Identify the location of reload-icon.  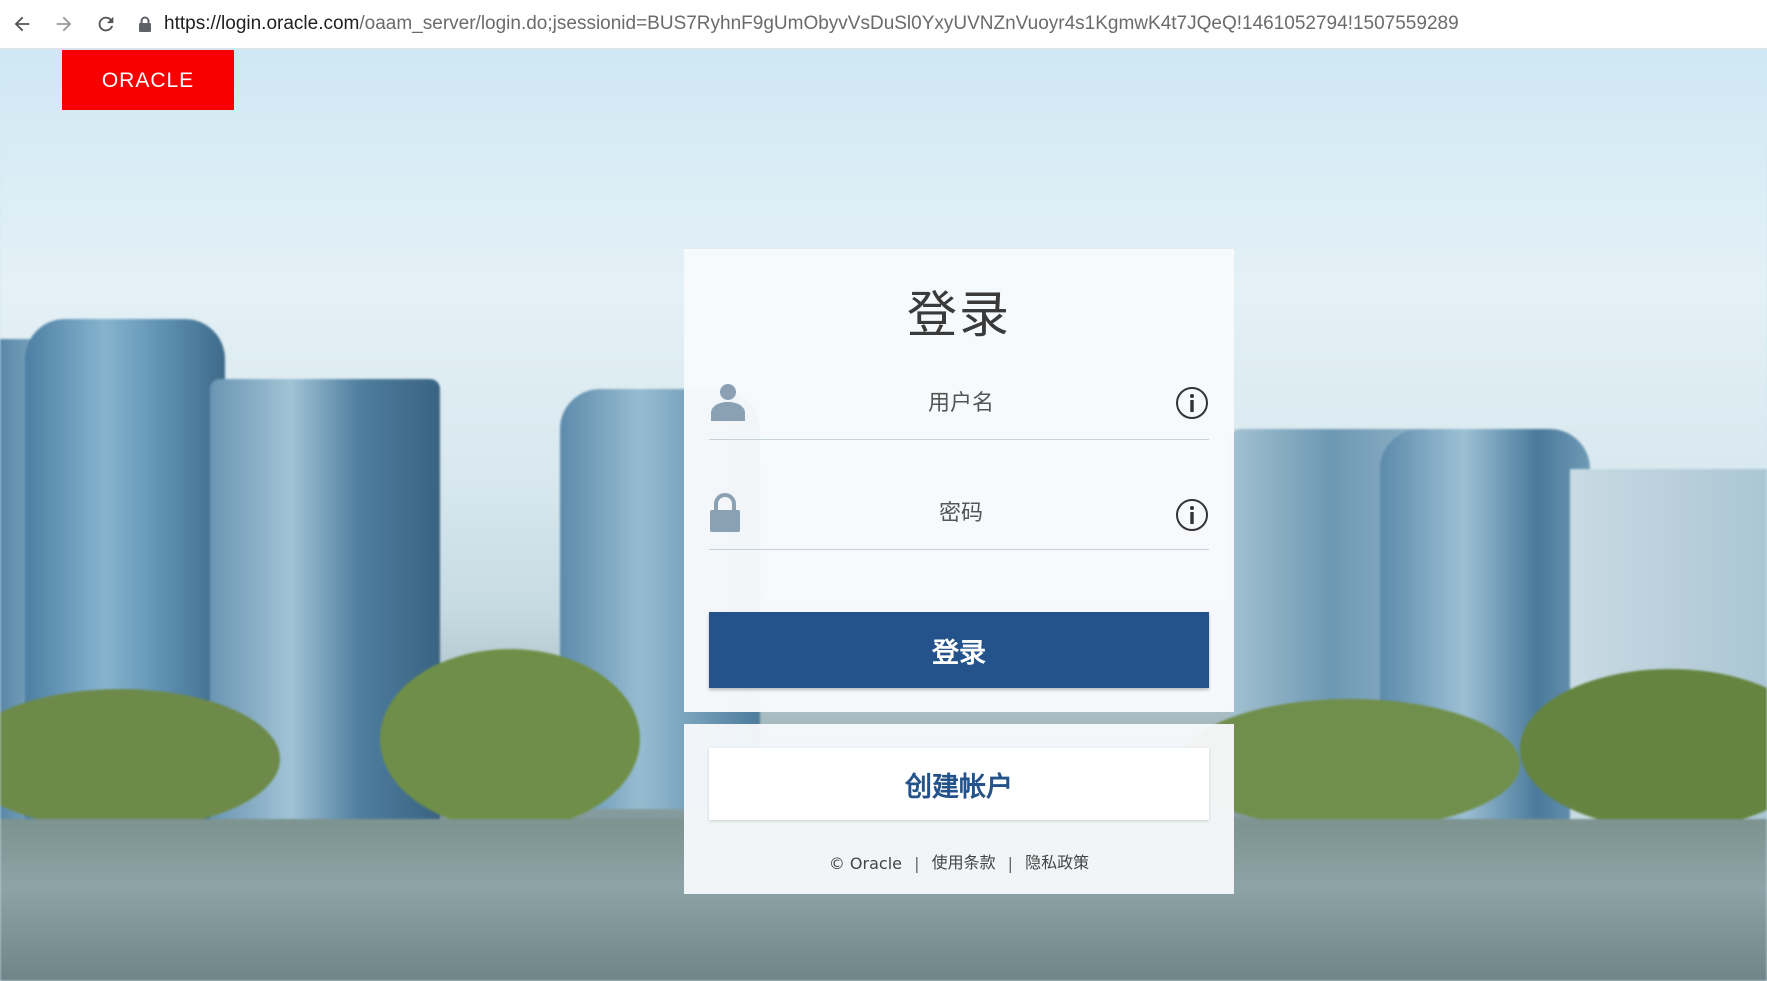
(106, 24).